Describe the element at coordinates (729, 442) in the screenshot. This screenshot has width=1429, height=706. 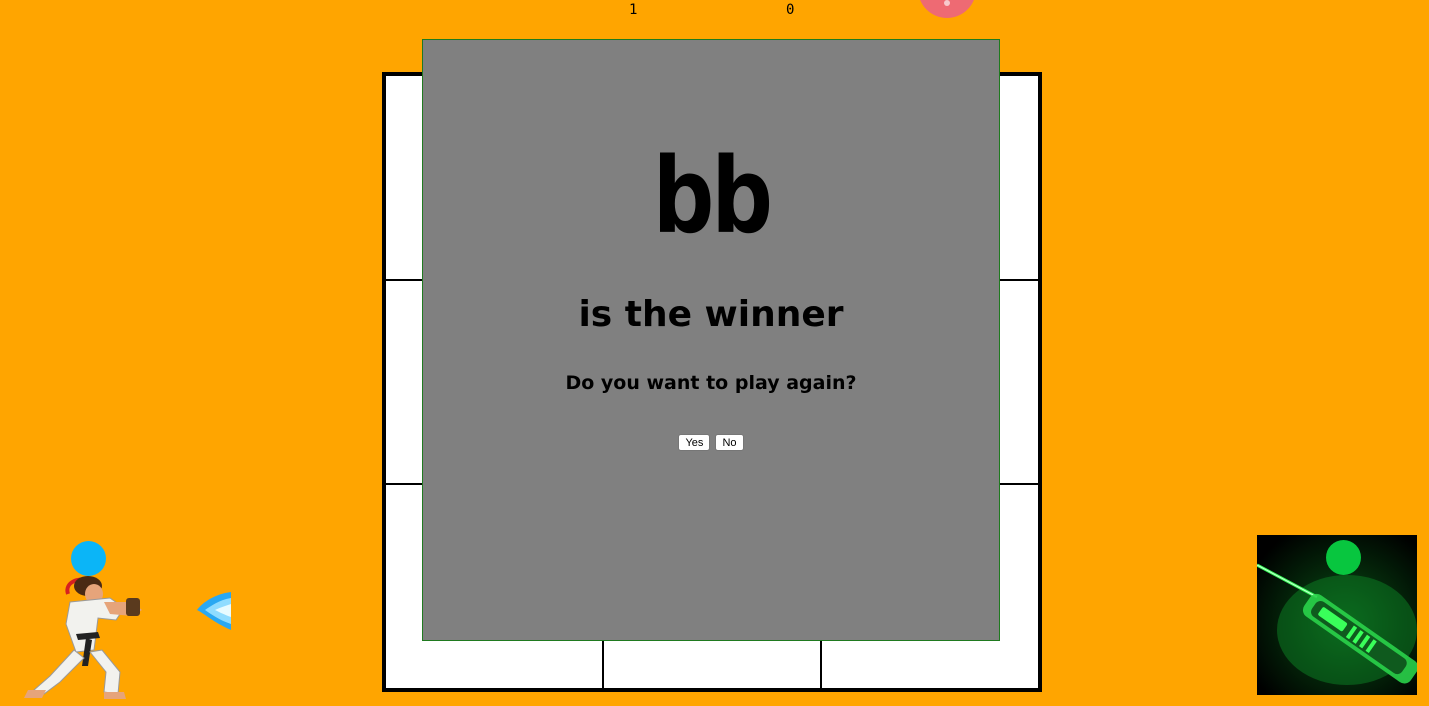
I see `no-button: No` at that location.